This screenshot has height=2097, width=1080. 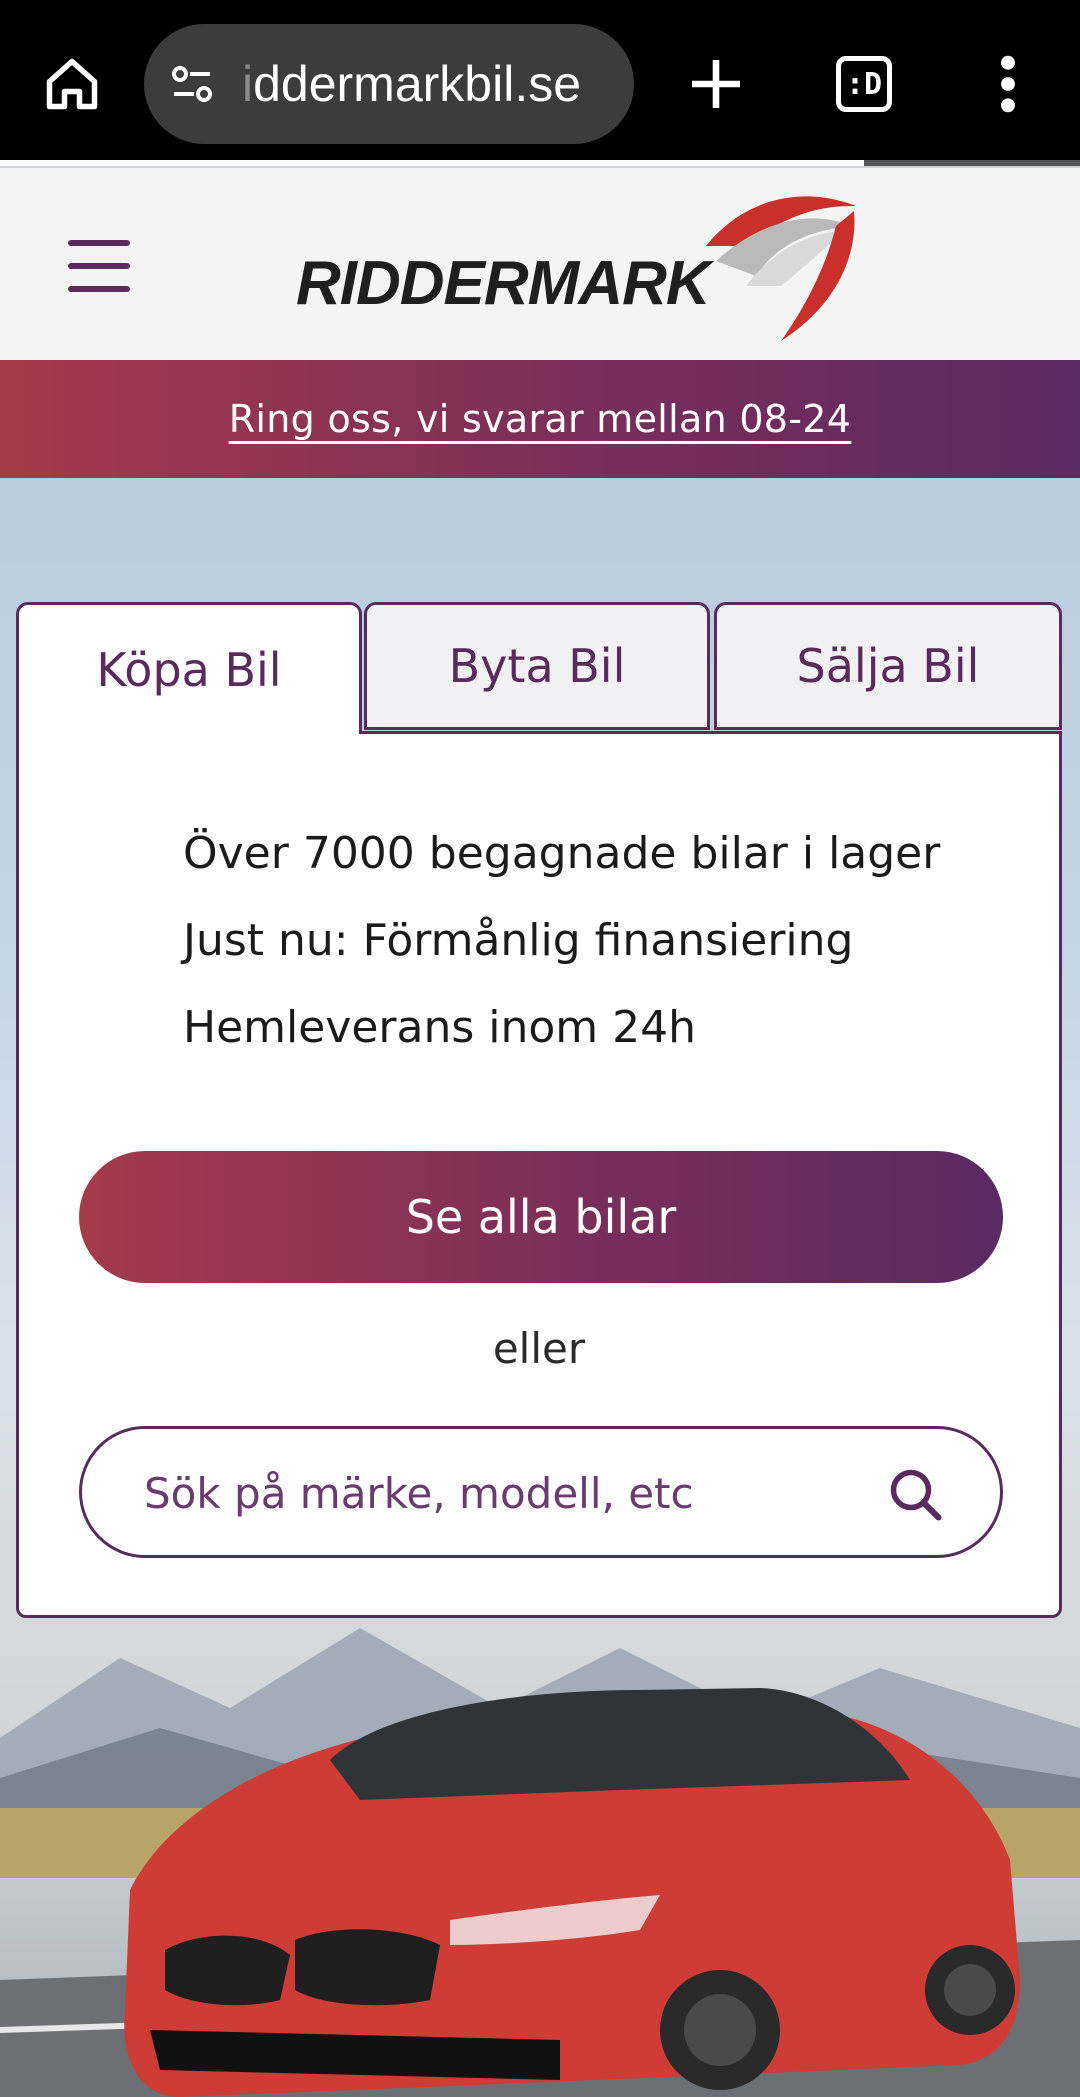 I want to click on home-icon, so click(x=72, y=84).